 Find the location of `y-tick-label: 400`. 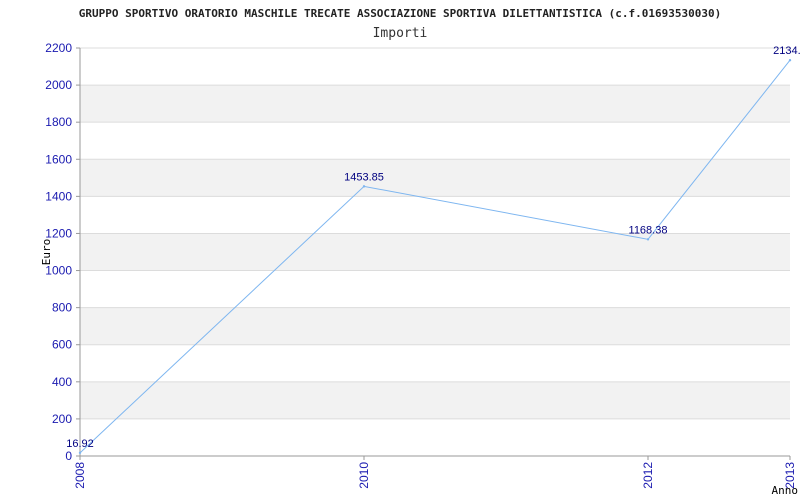

y-tick-label: 400 is located at coordinates (62, 382).